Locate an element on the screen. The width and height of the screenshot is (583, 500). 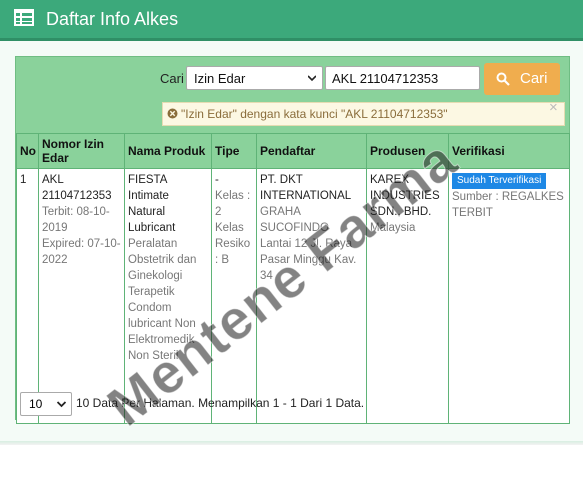
terbit-date: Terbit: 08-10-2019 is located at coordinates (76, 220).